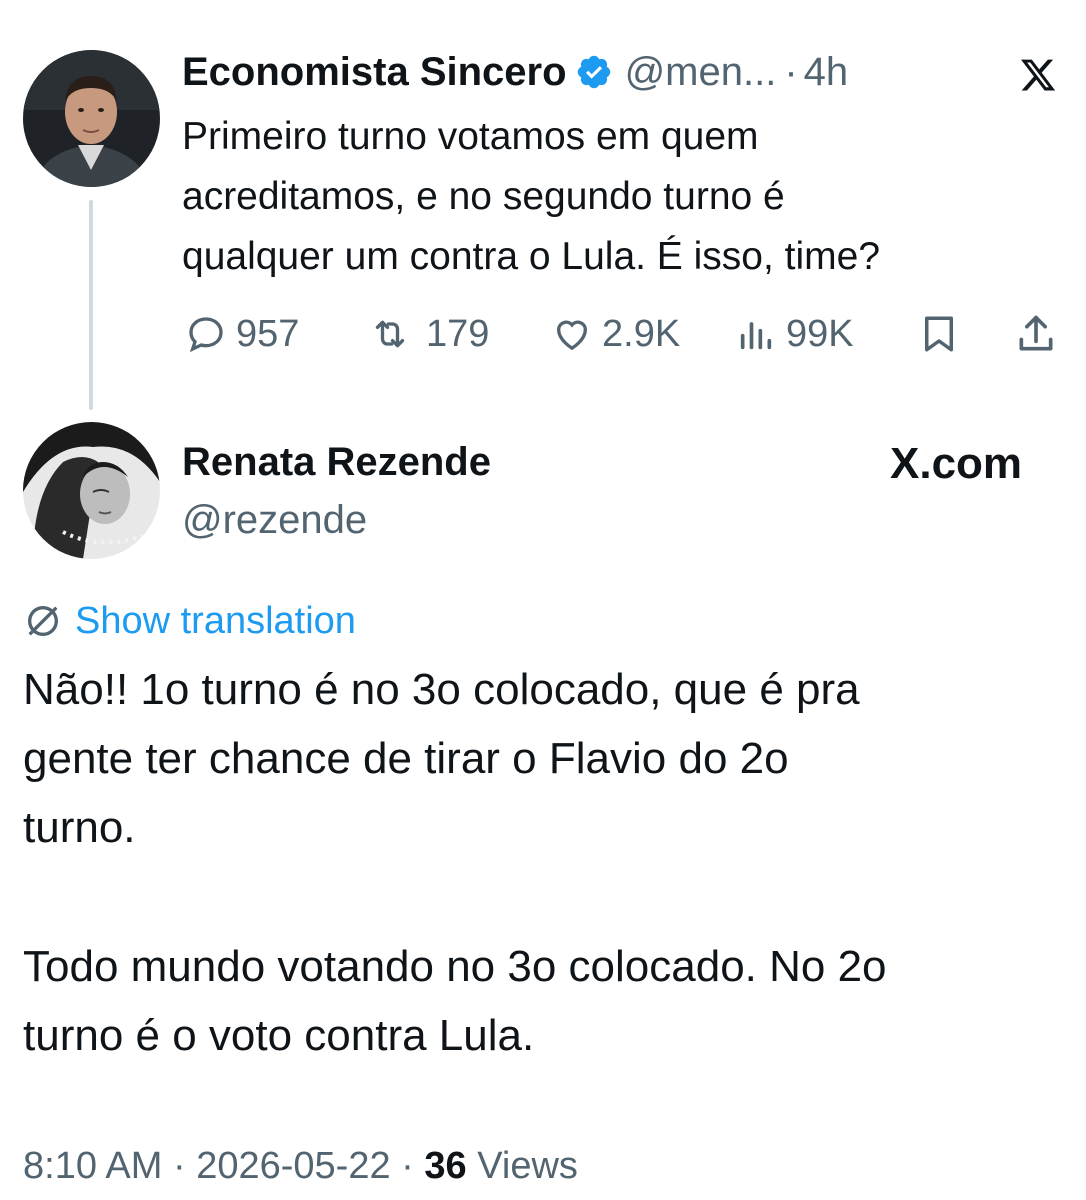 This screenshot has width=1086, height=1200. What do you see at coordinates (455, 966) in the screenshot?
I see `reply-line: Todo mundo votando no 3o colocado. No 2o` at bounding box center [455, 966].